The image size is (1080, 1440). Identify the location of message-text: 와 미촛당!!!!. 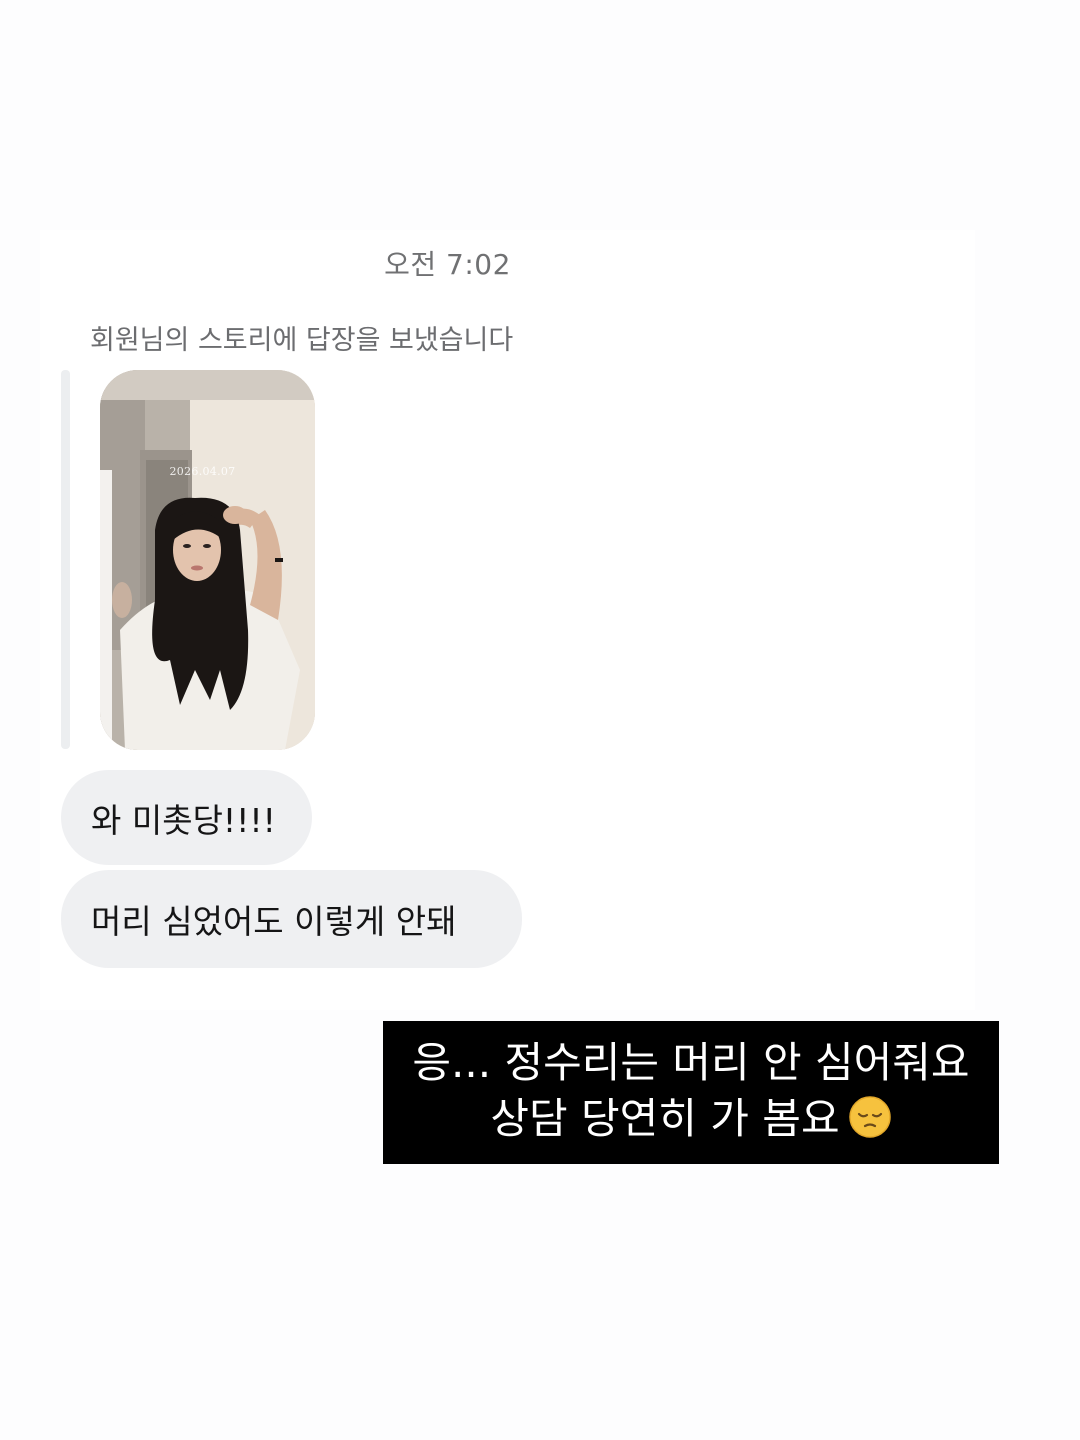
(183, 820).